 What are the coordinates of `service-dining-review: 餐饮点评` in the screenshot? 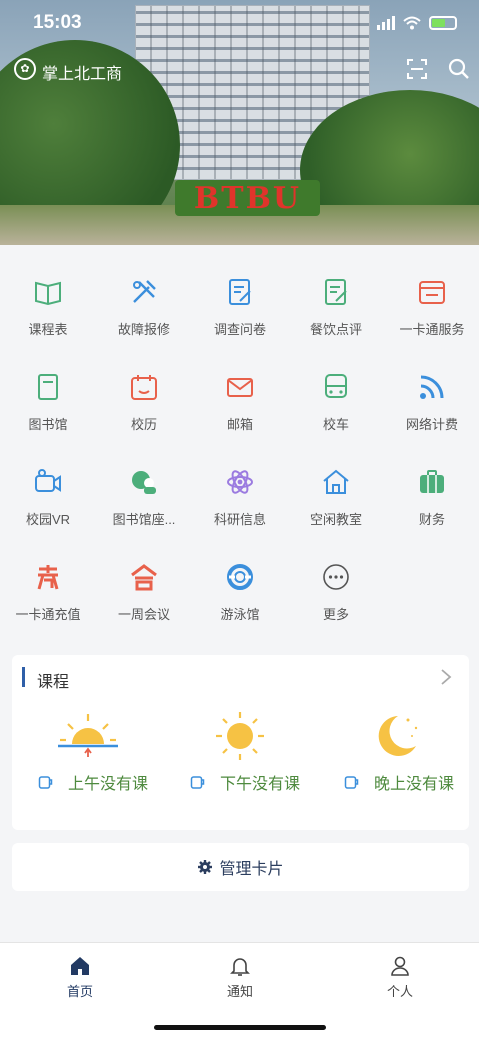 It's located at (336, 307).